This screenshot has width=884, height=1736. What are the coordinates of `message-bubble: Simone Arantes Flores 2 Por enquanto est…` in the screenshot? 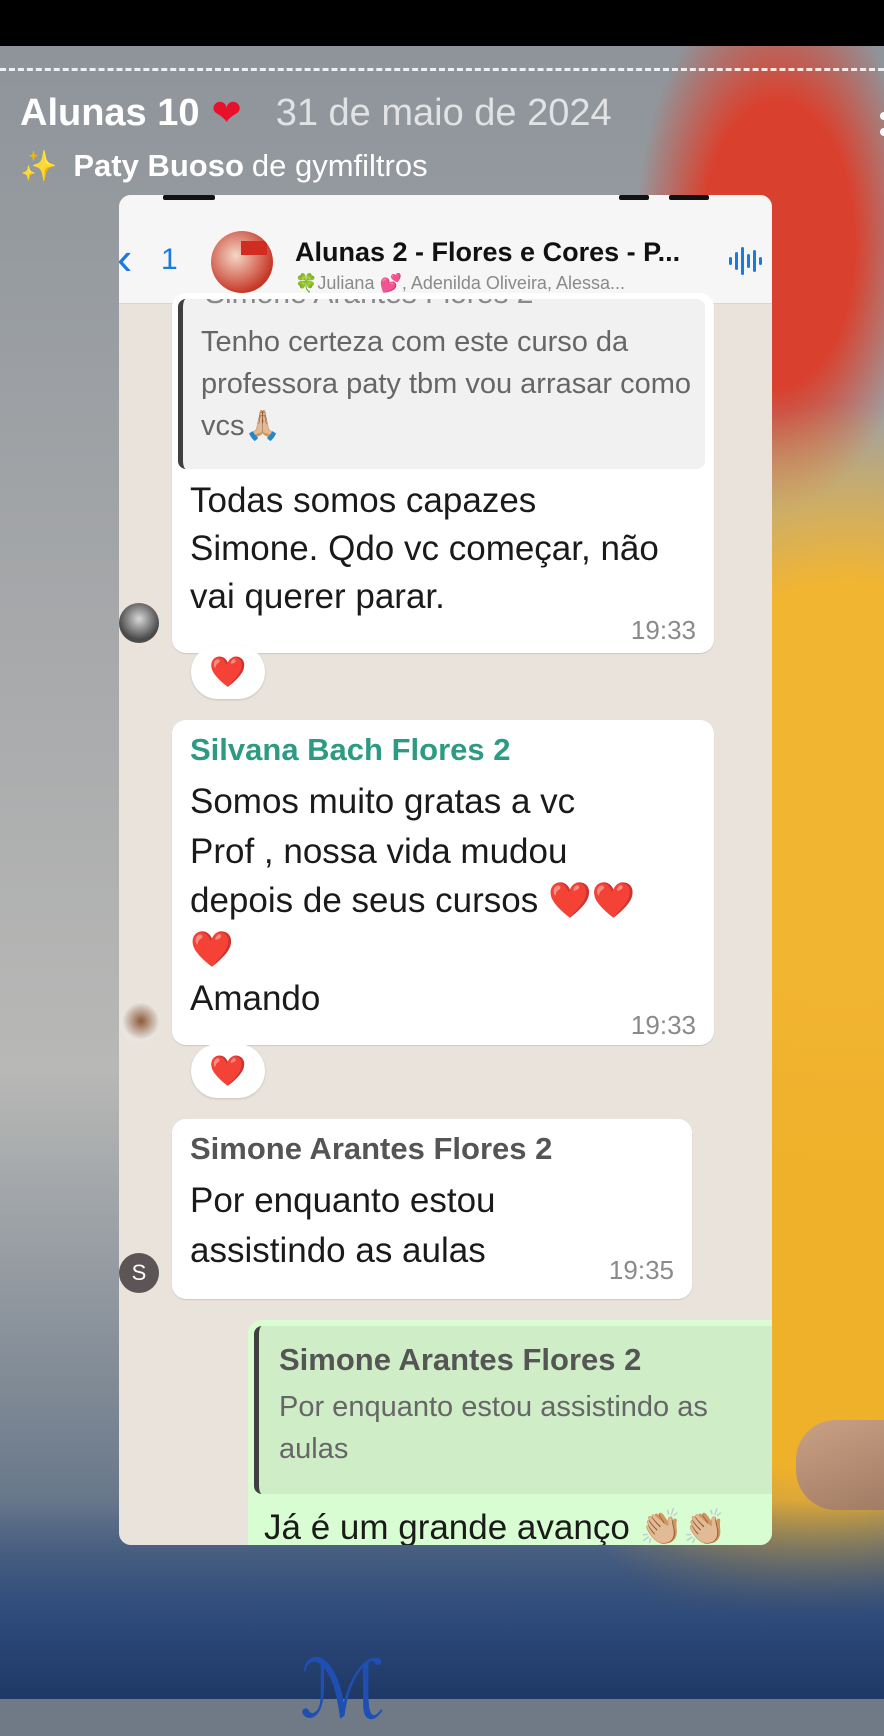 It's located at (432, 1209).